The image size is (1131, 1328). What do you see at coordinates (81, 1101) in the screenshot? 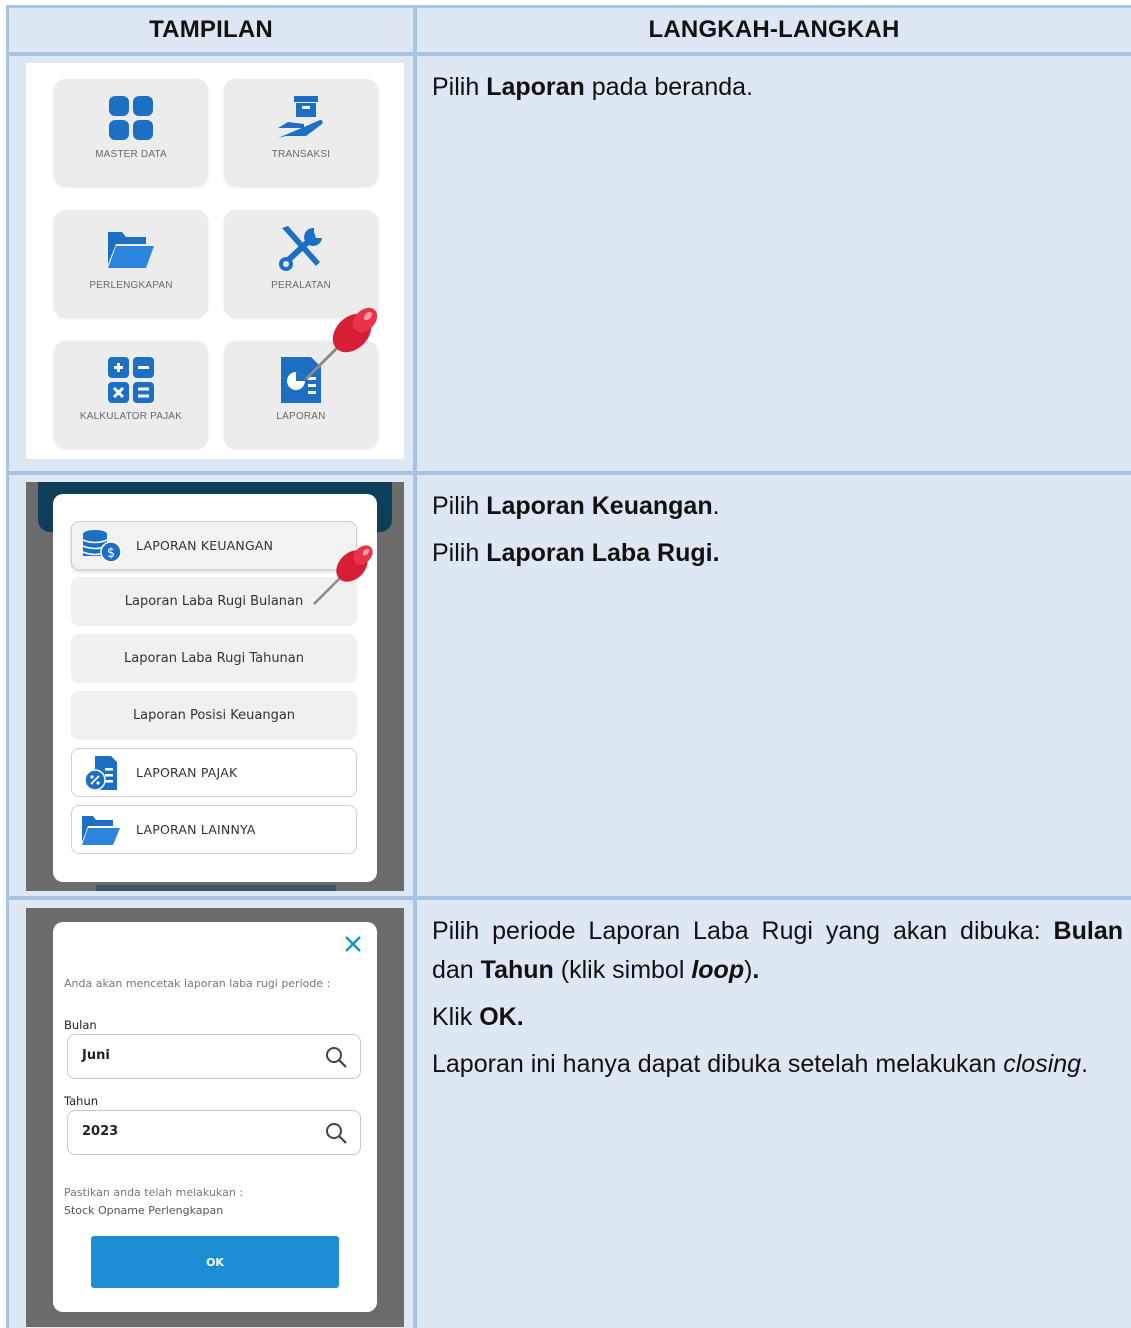
I see `tahun-label: Tahun` at bounding box center [81, 1101].